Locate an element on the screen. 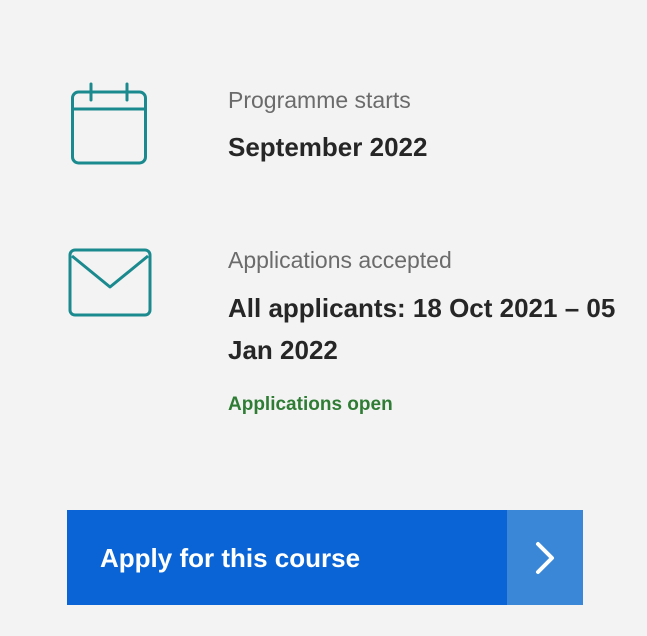 The width and height of the screenshot is (647, 636). apply-button-main: Apply for this course is located at coordinates (287, 557).